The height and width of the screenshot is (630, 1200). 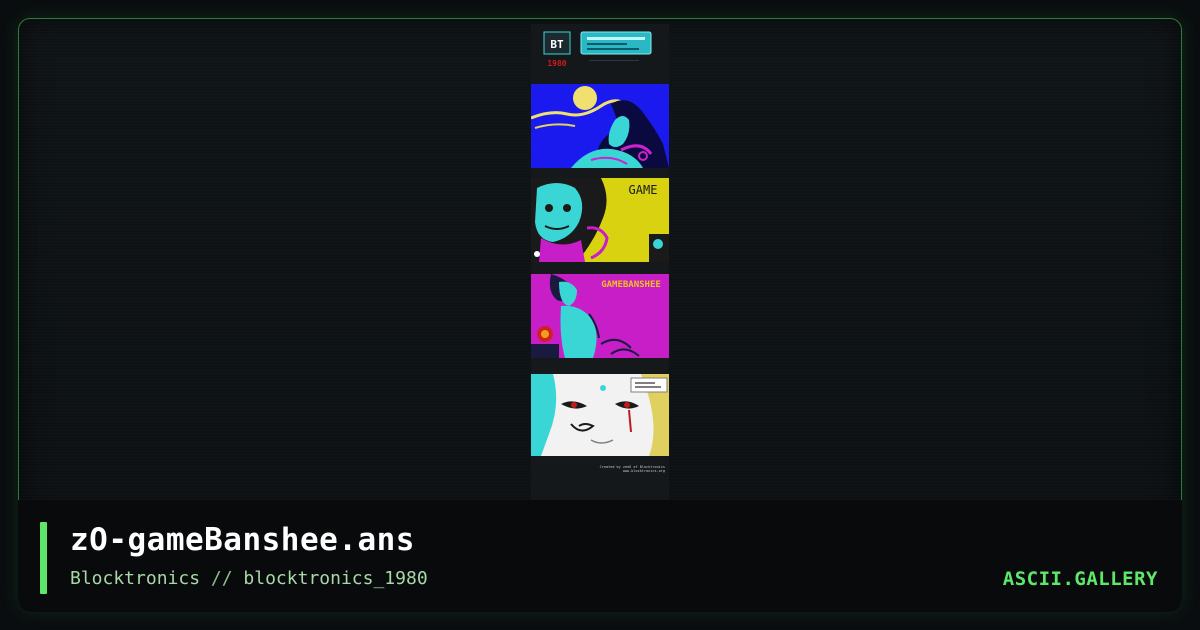 What do you see at coordinates (600, 52) in the screenshot?
I see `artwork-header-panel: BT 1980` at bounding box center [600, 52].